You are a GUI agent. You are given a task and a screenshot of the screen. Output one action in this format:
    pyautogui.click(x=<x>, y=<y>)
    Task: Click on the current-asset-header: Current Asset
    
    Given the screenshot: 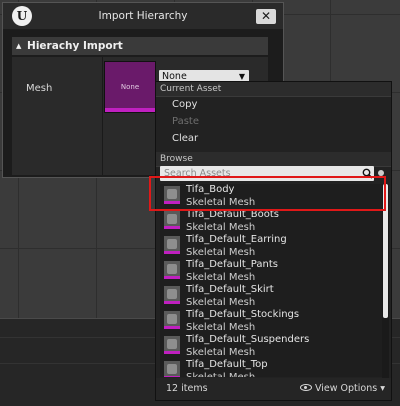 What is the action you would take?
    pyautogui.click(x=273, y=89)
    